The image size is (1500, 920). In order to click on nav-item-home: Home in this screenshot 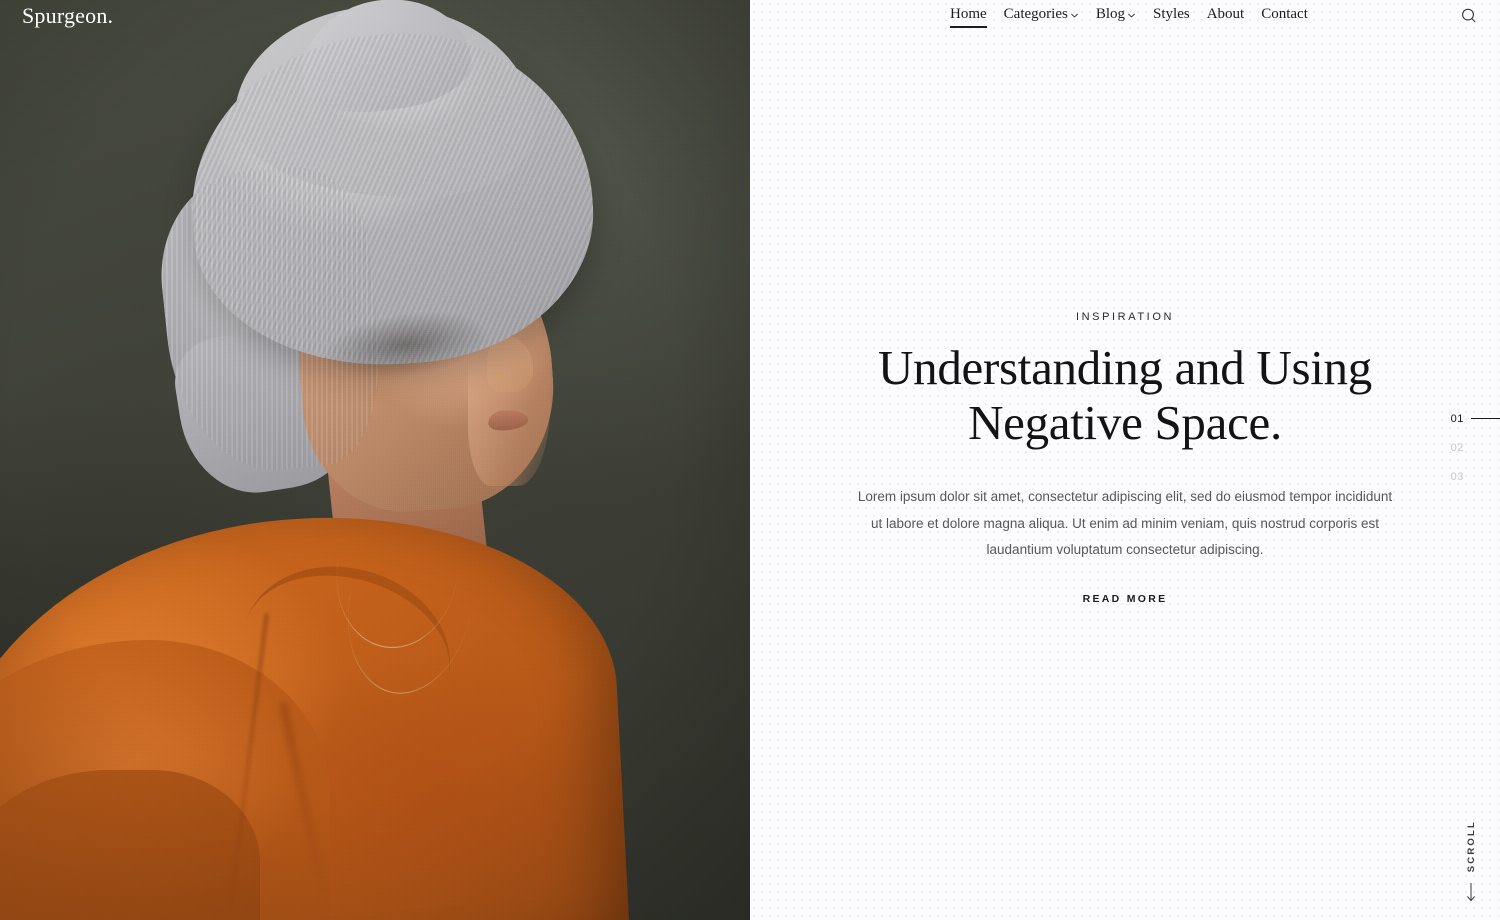, I will do `click(968, 16)`.